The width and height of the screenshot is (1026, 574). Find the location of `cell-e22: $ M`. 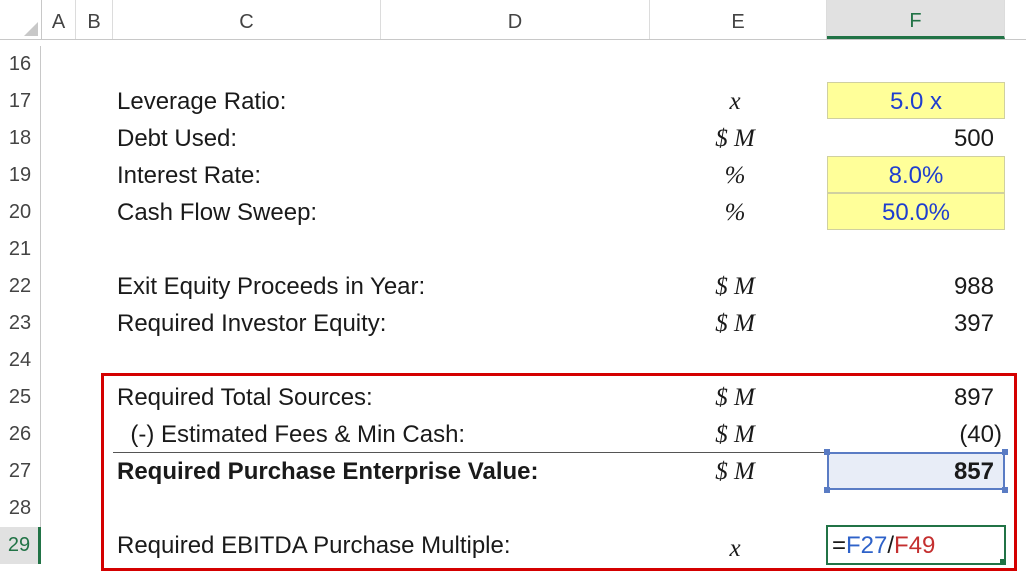

cell-e22: $ M is located at coordinates (735, 286).